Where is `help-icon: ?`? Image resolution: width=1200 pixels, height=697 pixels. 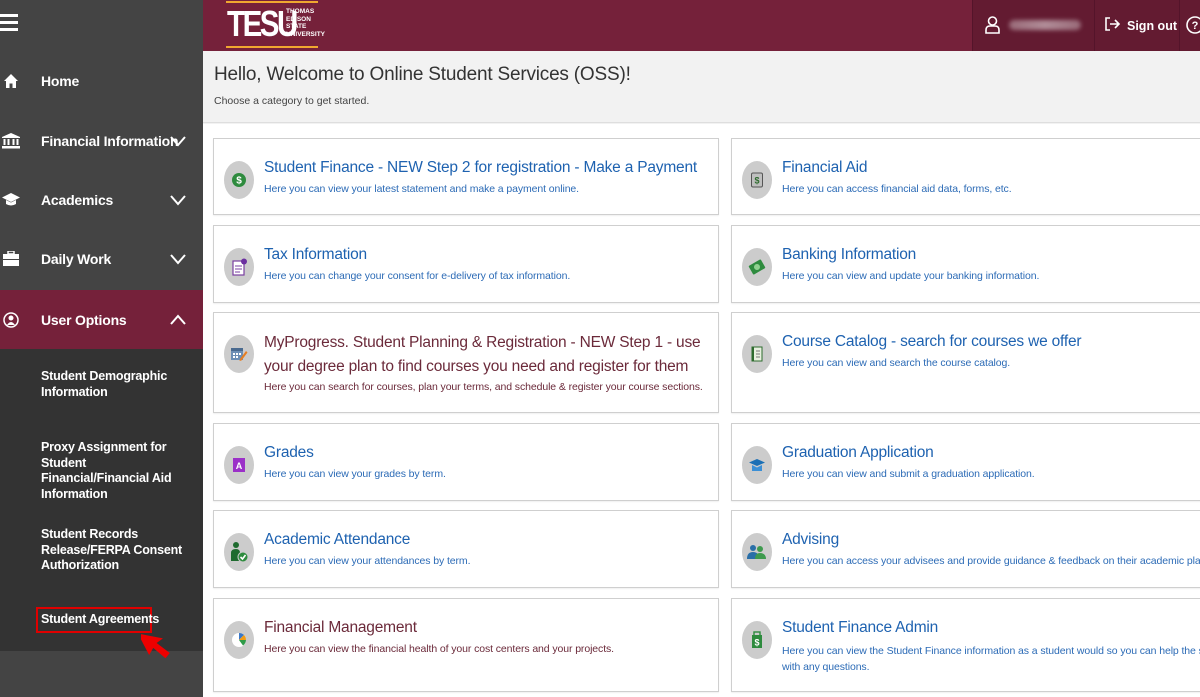 help-icon: ? is located at coordinates (1193, 25).